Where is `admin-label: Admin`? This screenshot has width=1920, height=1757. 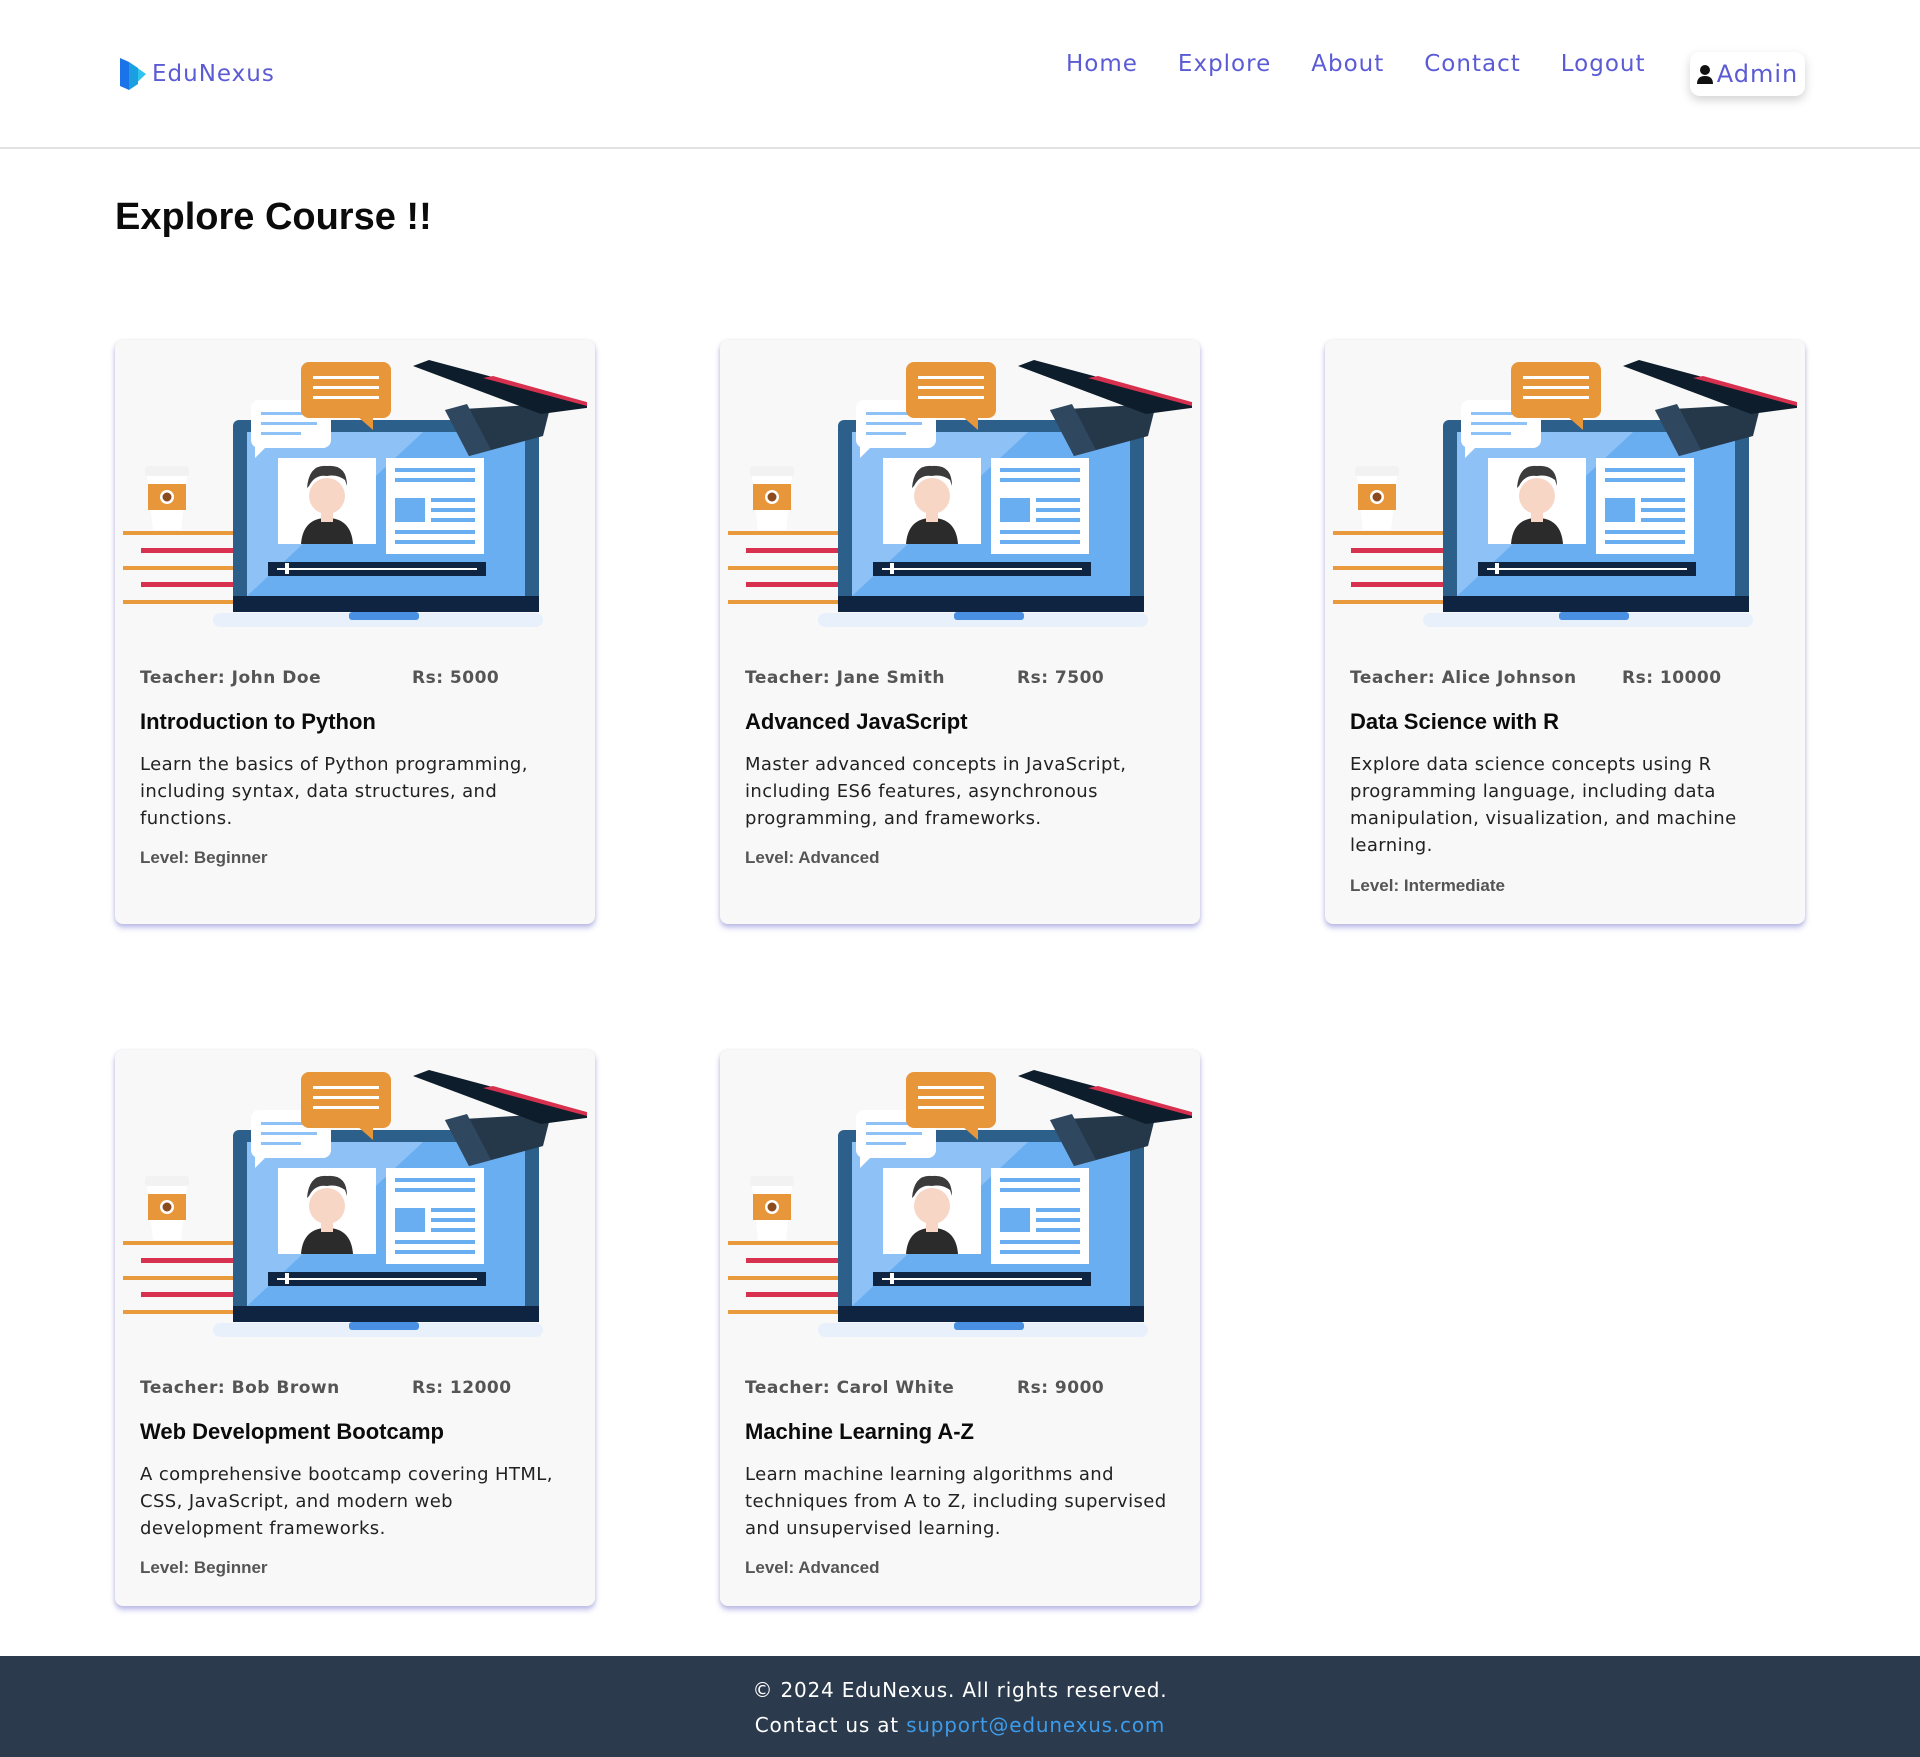
admin-label: Admin is located at coordinates (1757, 74).